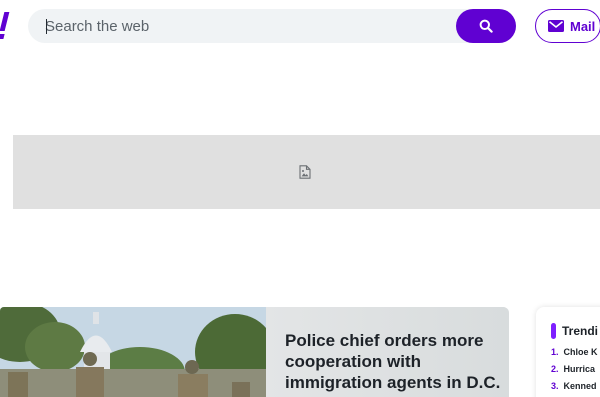  I want to click on mail-label: Mail, so click(583, 26).